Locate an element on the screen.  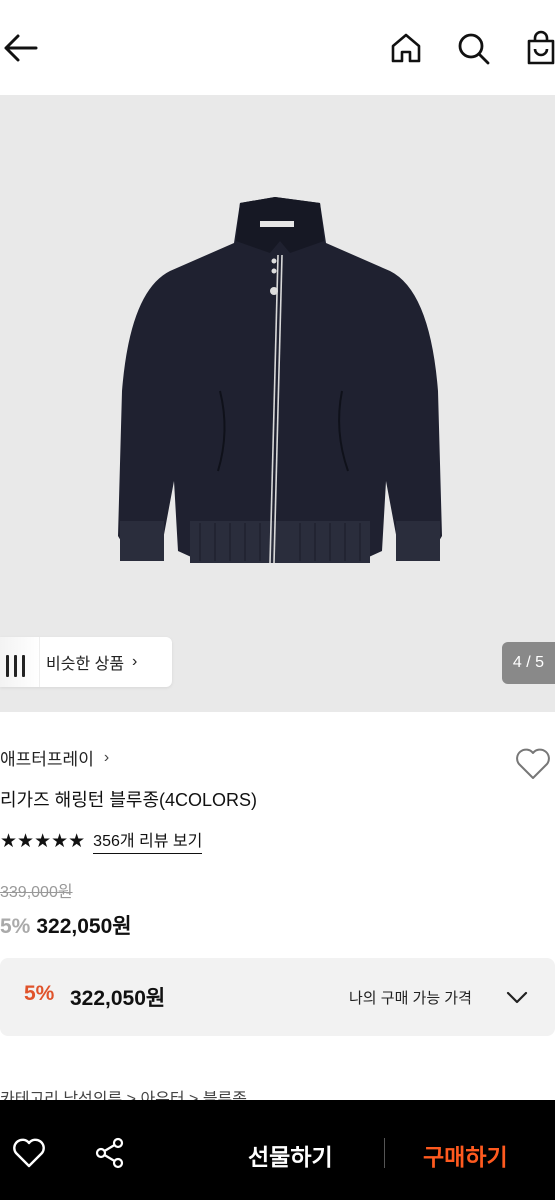
home-icon is located at coordinates (406, 48).